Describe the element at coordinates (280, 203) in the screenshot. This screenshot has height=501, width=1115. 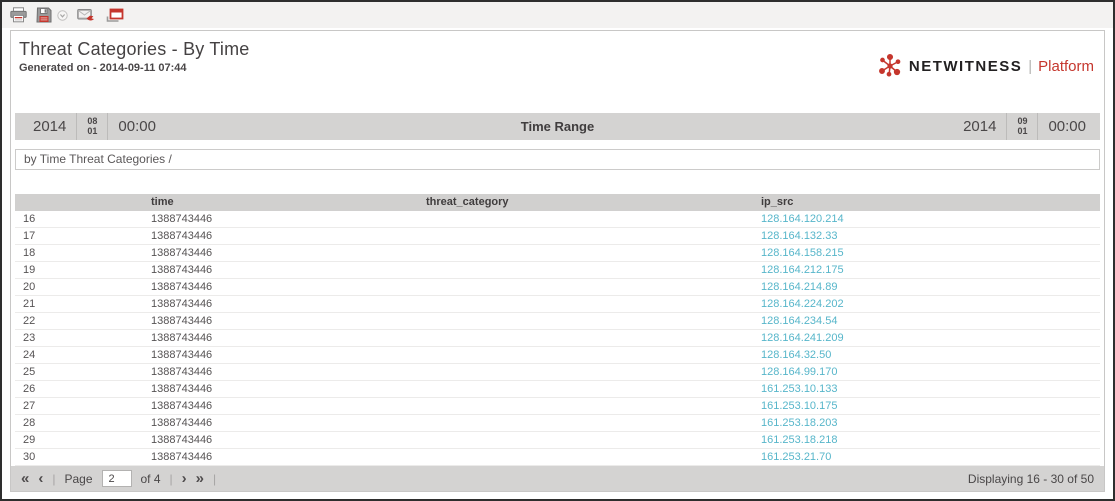
I see `column-header-time: time` at that location.